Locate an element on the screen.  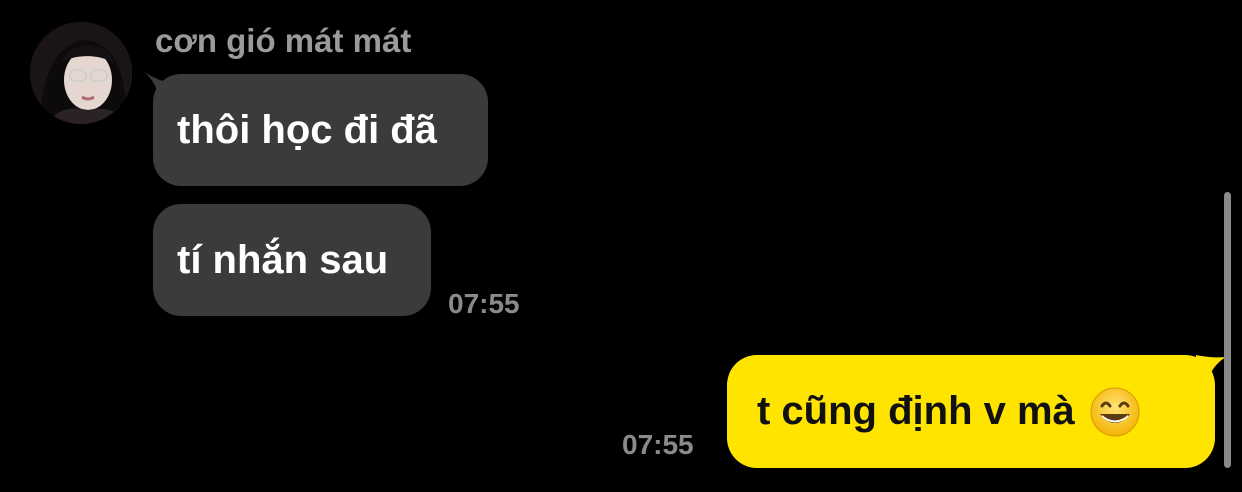
outgoing-bubble-tail is located at coordinates (1211, 372).